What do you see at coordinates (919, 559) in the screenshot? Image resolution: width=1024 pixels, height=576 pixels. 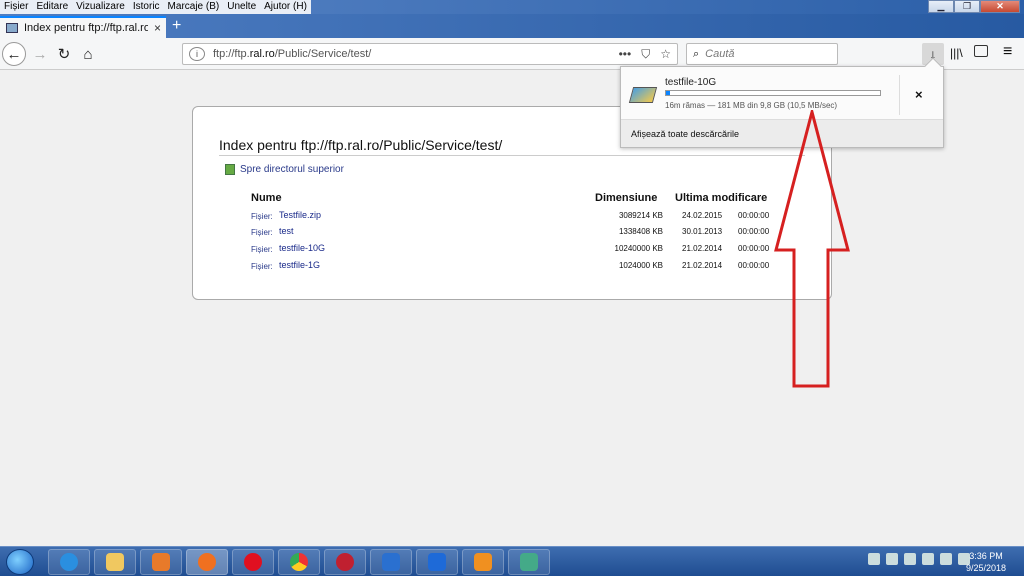 I see `system-tray` at bounding box center [919, 559].